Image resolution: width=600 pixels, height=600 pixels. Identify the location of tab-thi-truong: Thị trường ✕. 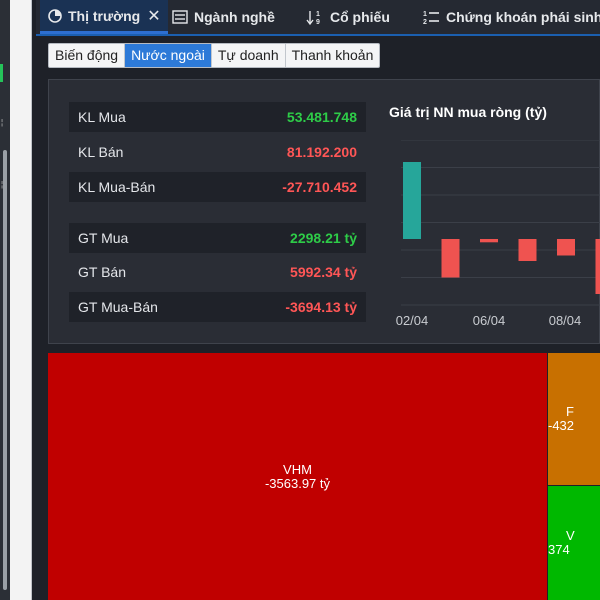
(104, 17).